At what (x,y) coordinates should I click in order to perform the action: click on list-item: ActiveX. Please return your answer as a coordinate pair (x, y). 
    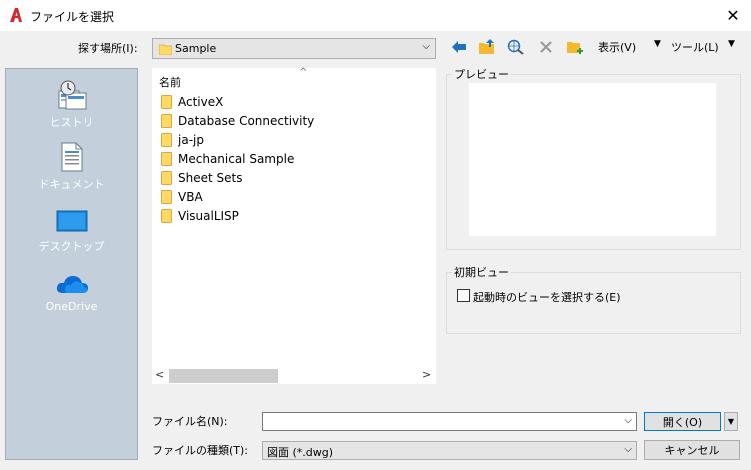
    Looking at the image, I should click on (192, 101).